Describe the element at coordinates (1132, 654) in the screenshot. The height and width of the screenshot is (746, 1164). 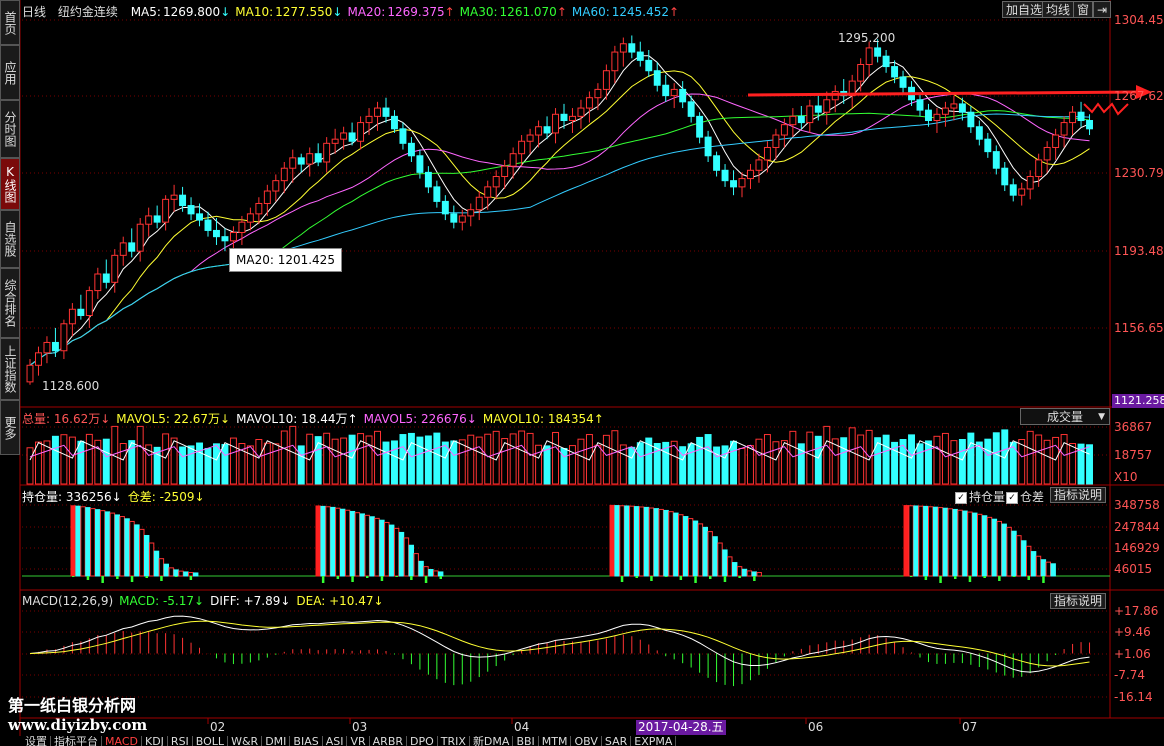
I see `macd-tick: +1.06` at that location.